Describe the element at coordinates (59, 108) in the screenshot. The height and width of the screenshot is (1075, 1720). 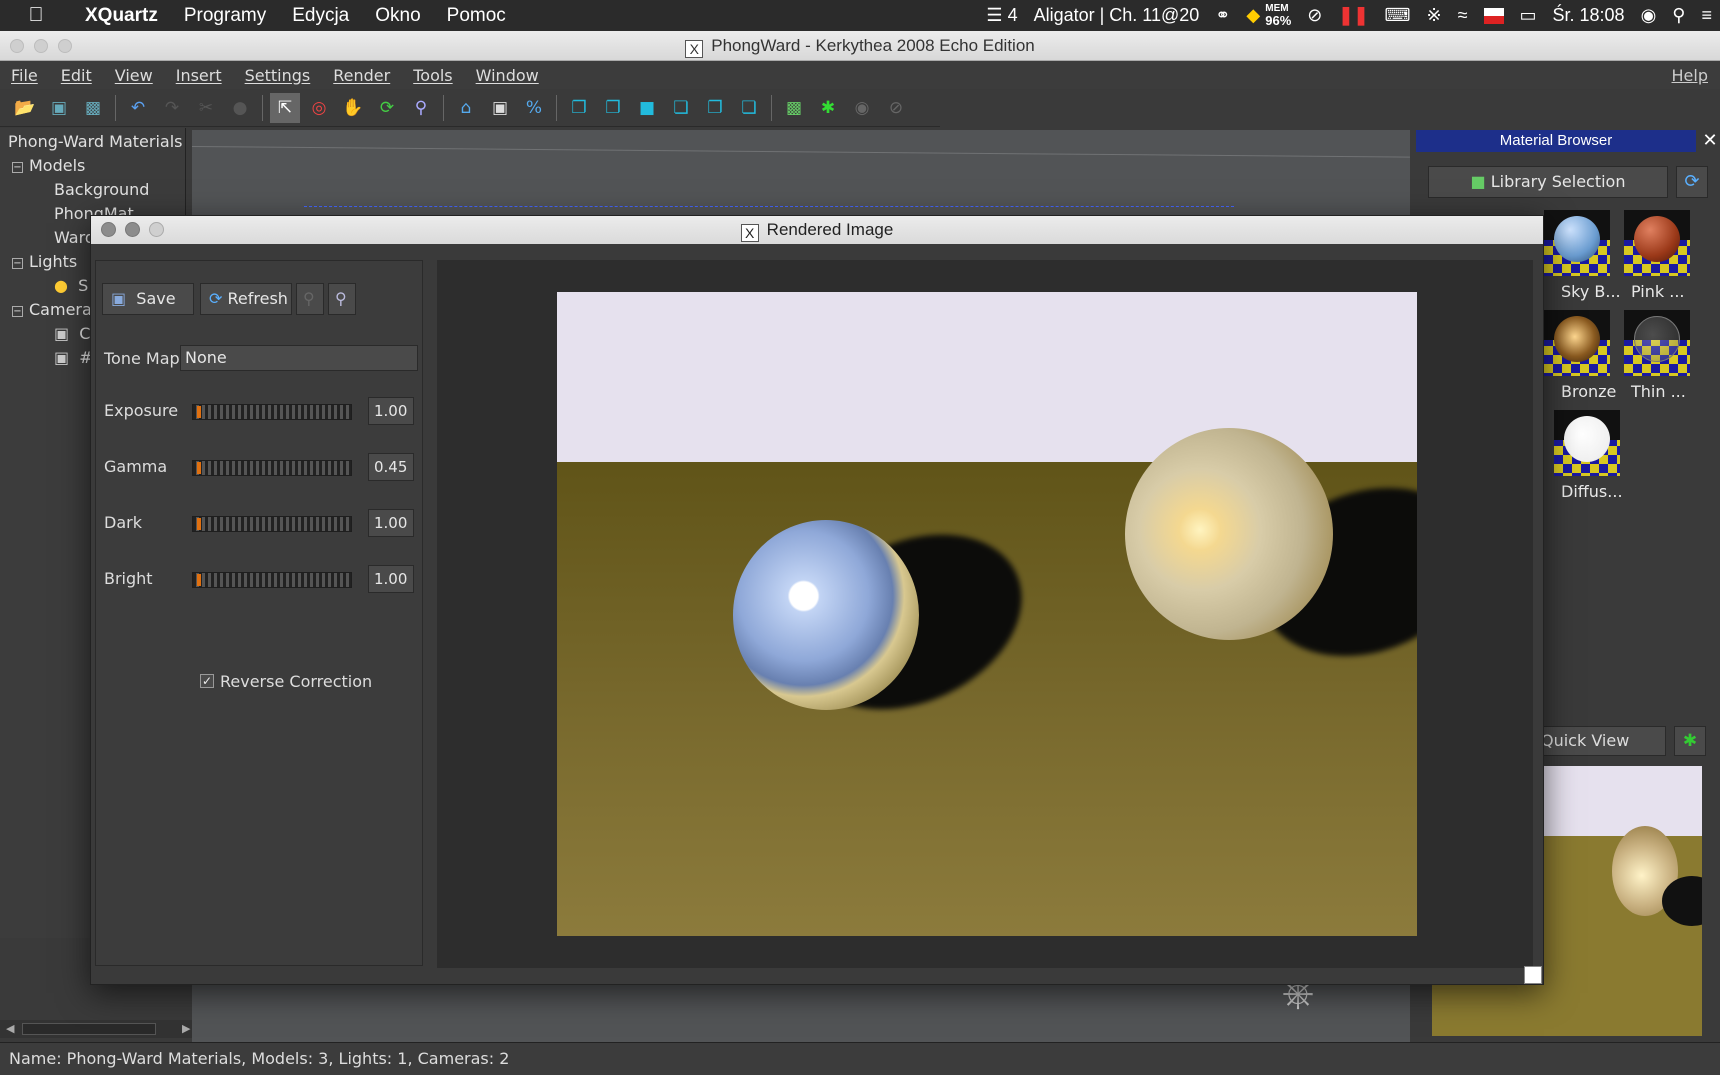
I see `save-icon: ▣` at that location.